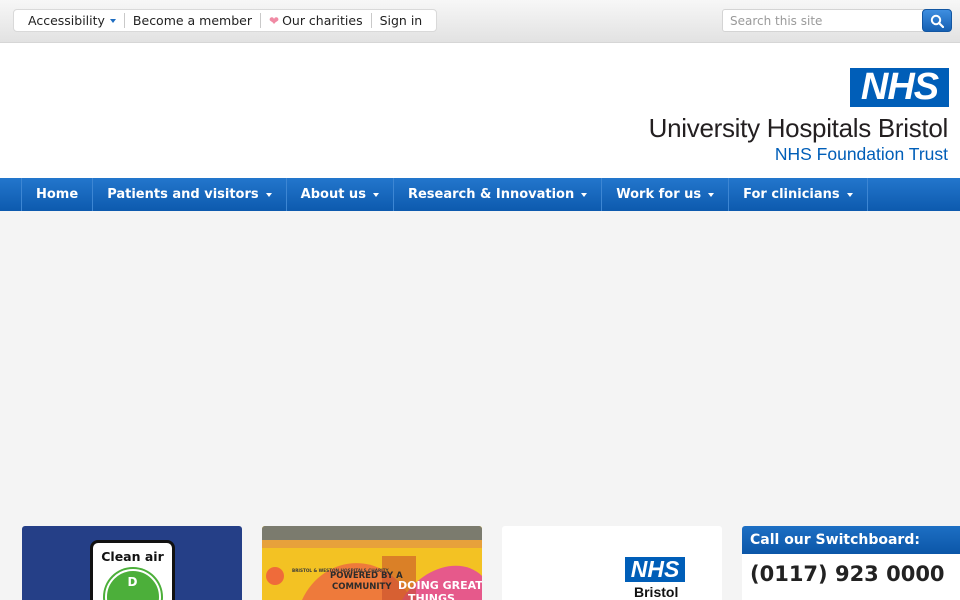  I want to click on charity-line-1: POWERED BY A, so click(366, 576).